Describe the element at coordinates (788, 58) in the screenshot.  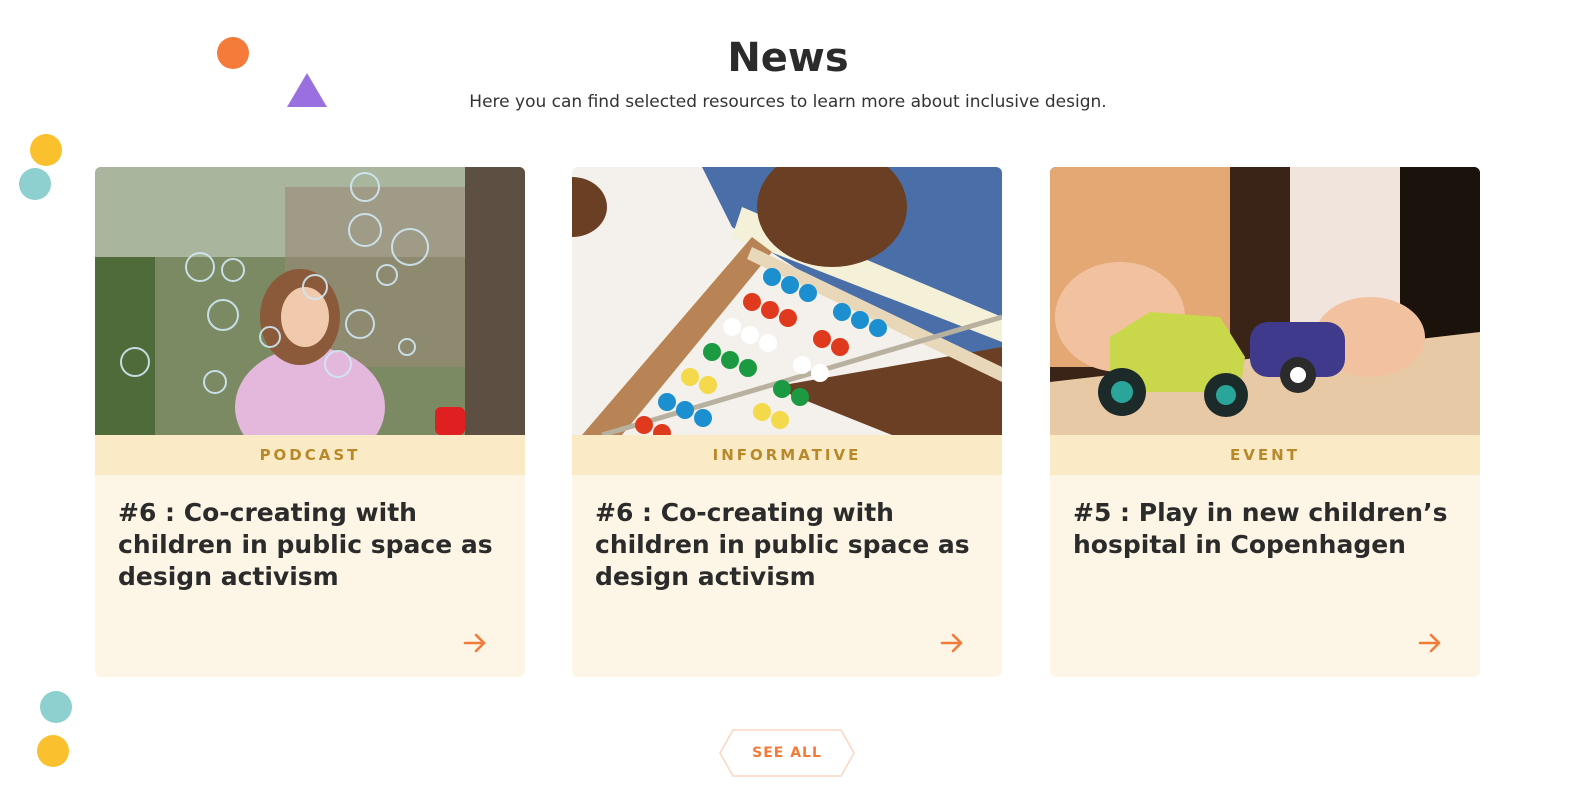
I see `page-title: News` at that location.